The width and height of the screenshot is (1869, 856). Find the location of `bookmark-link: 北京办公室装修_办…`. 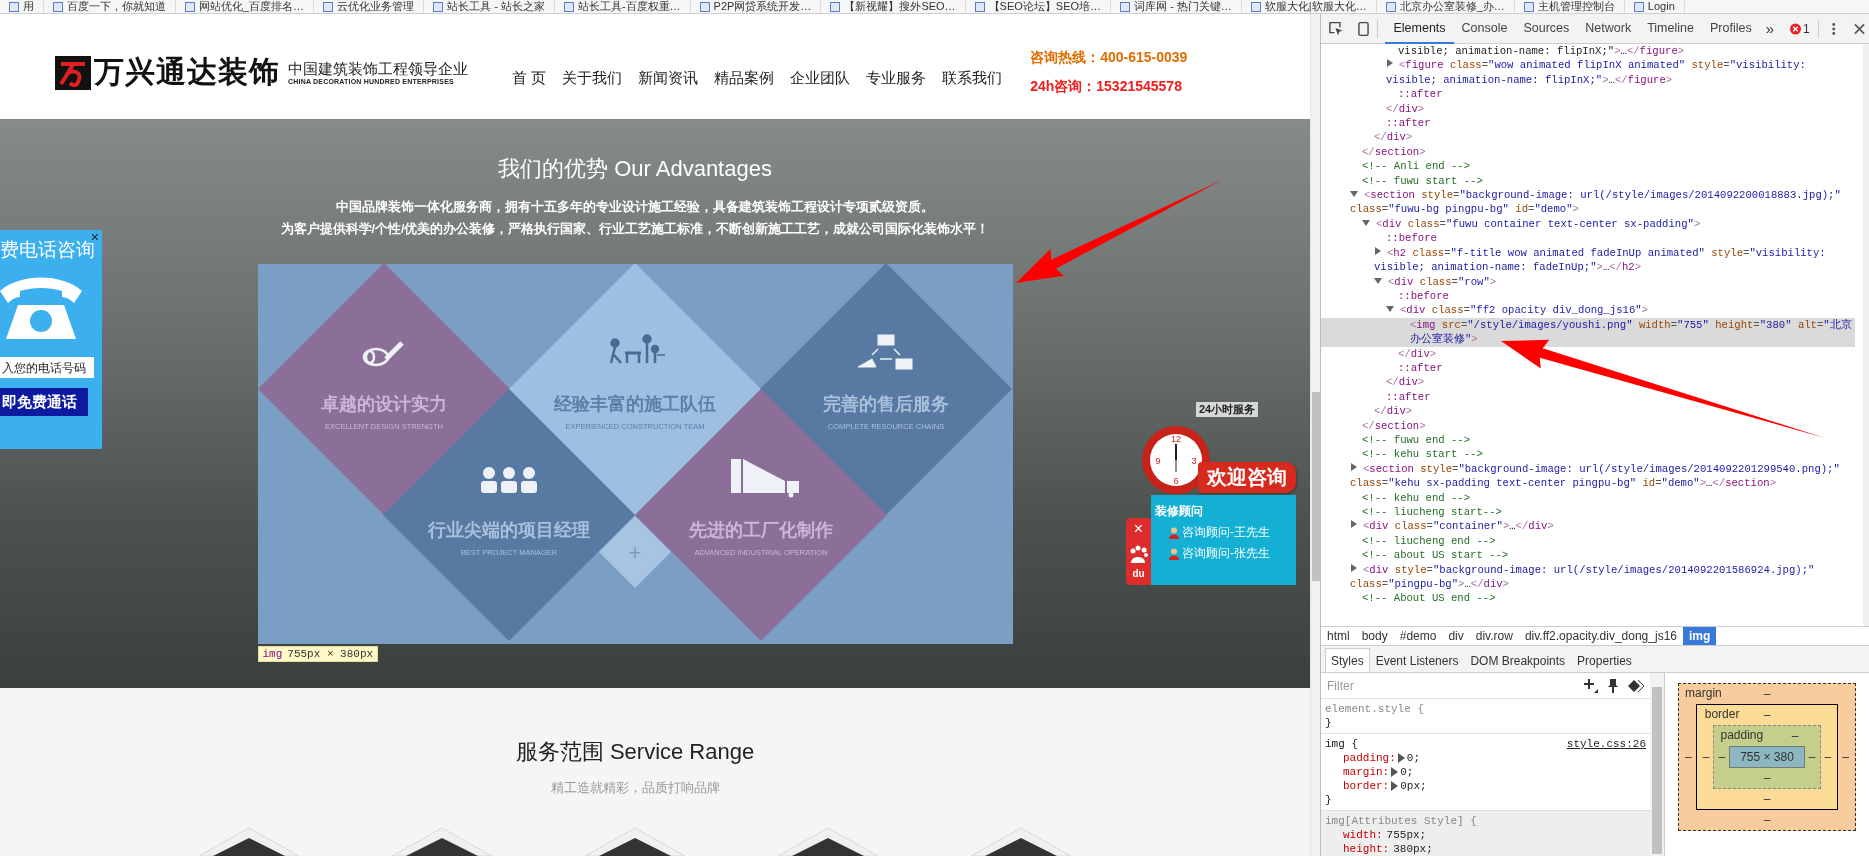

bookmark-link: 北京办公室装修_办… is located at coordinates (1445, 6).